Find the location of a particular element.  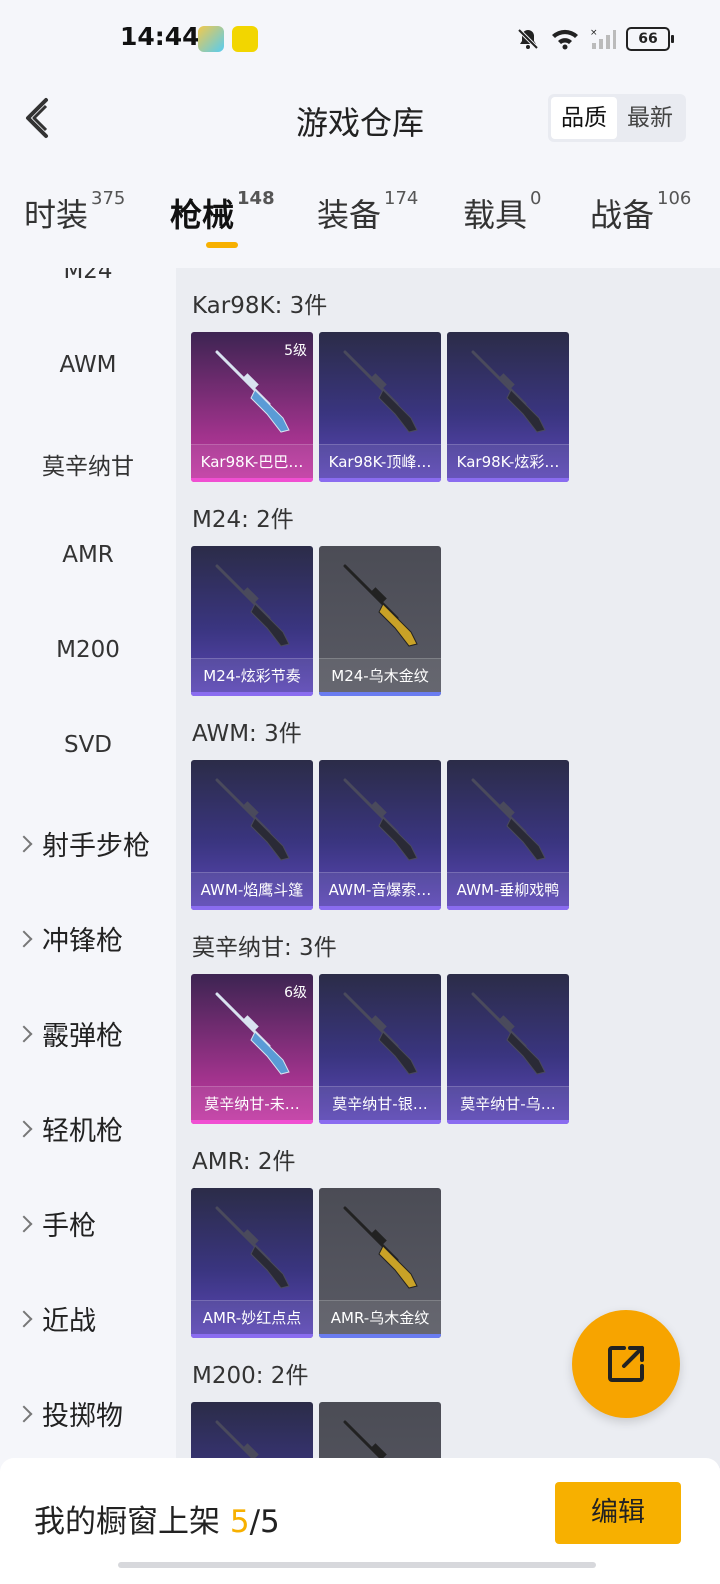

level-badge: 6级 is located at coordinates (295, 993).